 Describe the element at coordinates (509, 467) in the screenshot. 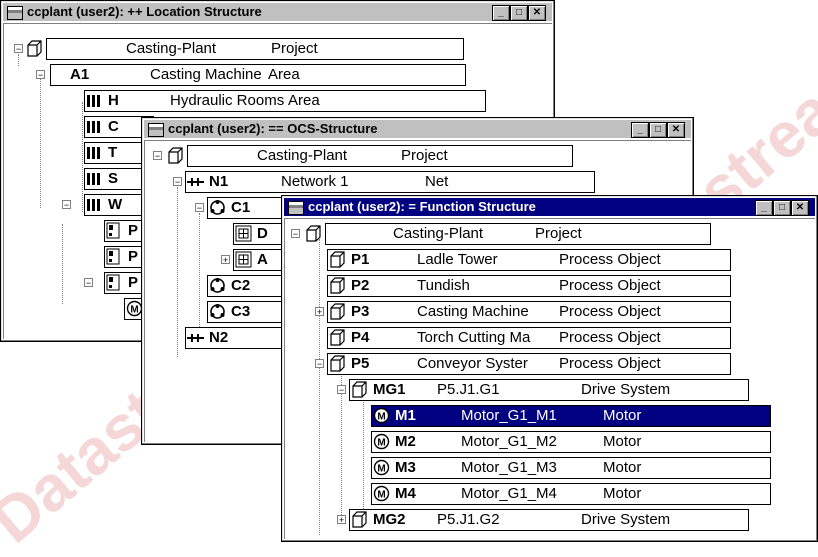

I see `node-name: Motor_G1_M3` at that location.